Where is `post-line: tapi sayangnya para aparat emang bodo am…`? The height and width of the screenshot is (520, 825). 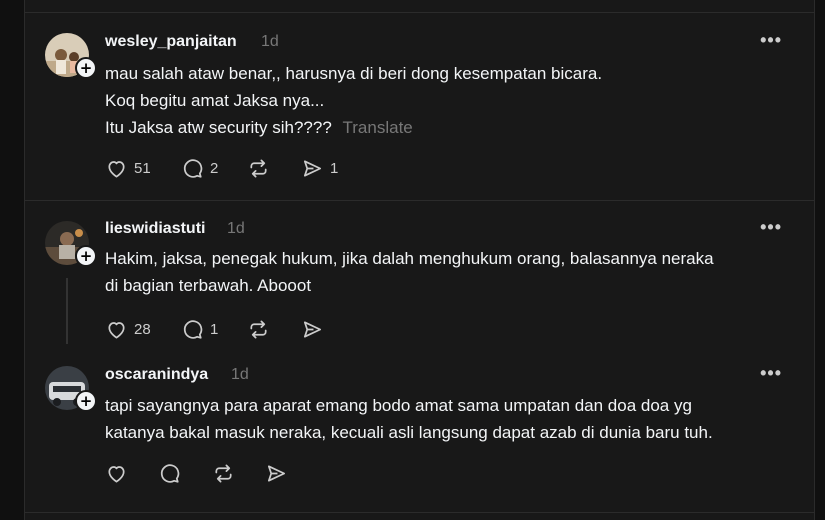
post-line: tapi sayangnya para aparat emang bodo am… is located at coordinates (398, 405).